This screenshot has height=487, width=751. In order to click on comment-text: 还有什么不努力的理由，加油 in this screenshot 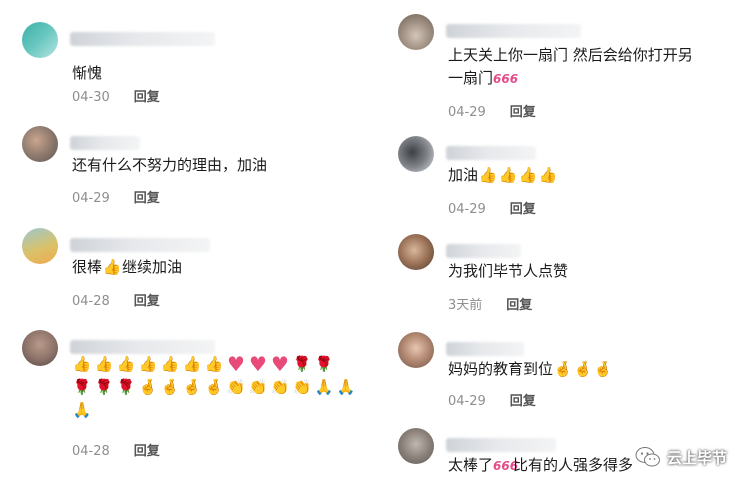, I will do `click(170, 165)`.